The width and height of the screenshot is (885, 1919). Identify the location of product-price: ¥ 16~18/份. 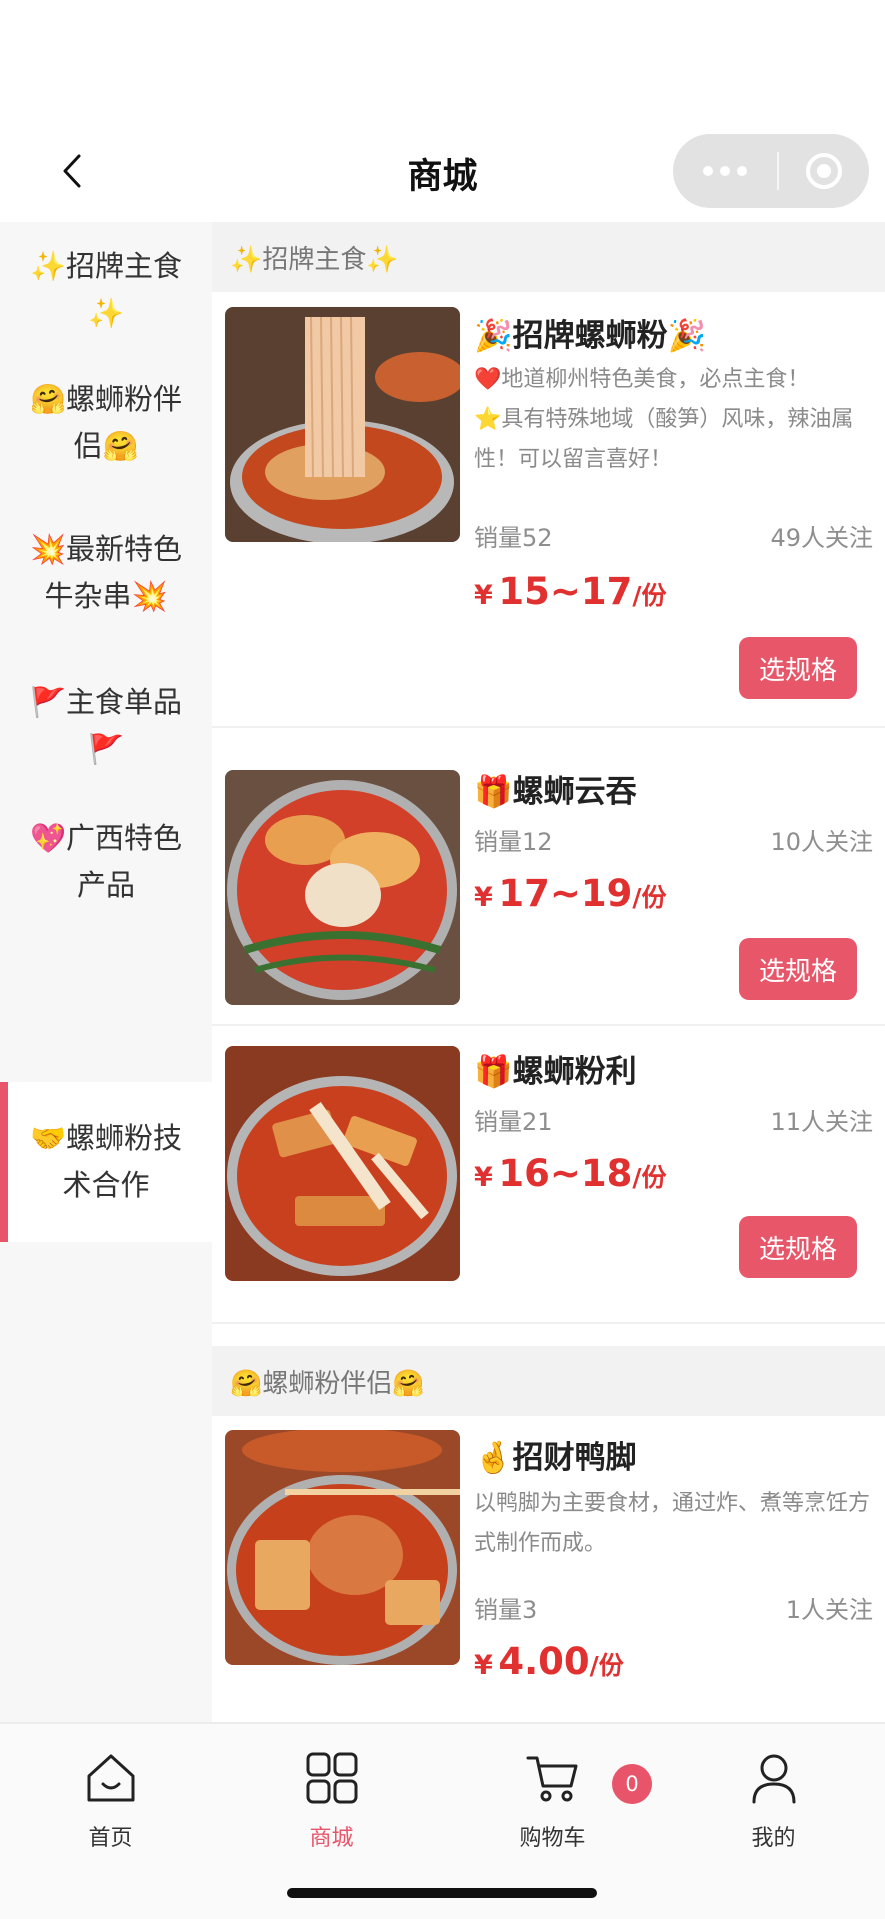
(570, 1173).